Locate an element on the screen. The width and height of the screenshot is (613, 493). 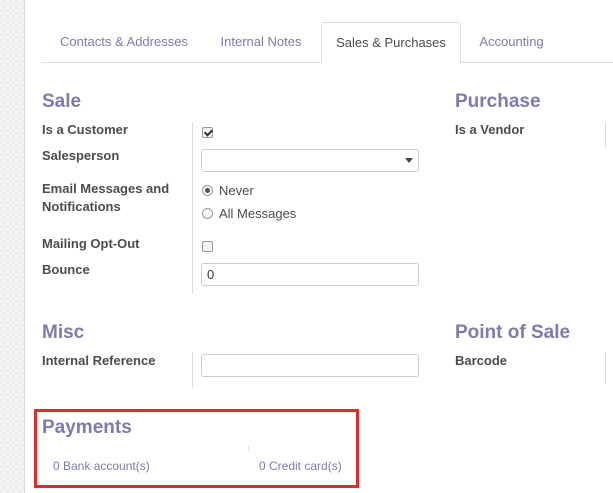
purchase-section-title: Purchase is located at coordinates (498, 101).